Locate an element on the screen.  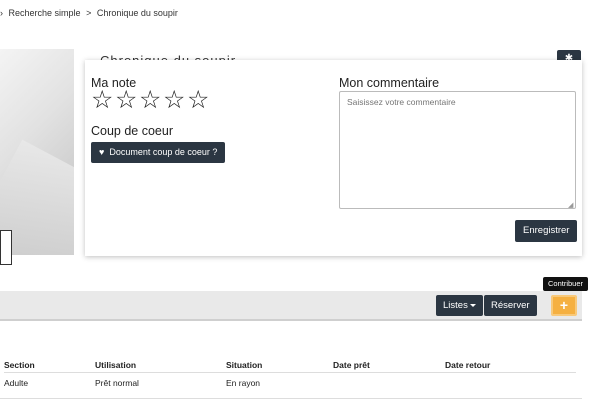
comment-input is located at coordinates (457, 150).